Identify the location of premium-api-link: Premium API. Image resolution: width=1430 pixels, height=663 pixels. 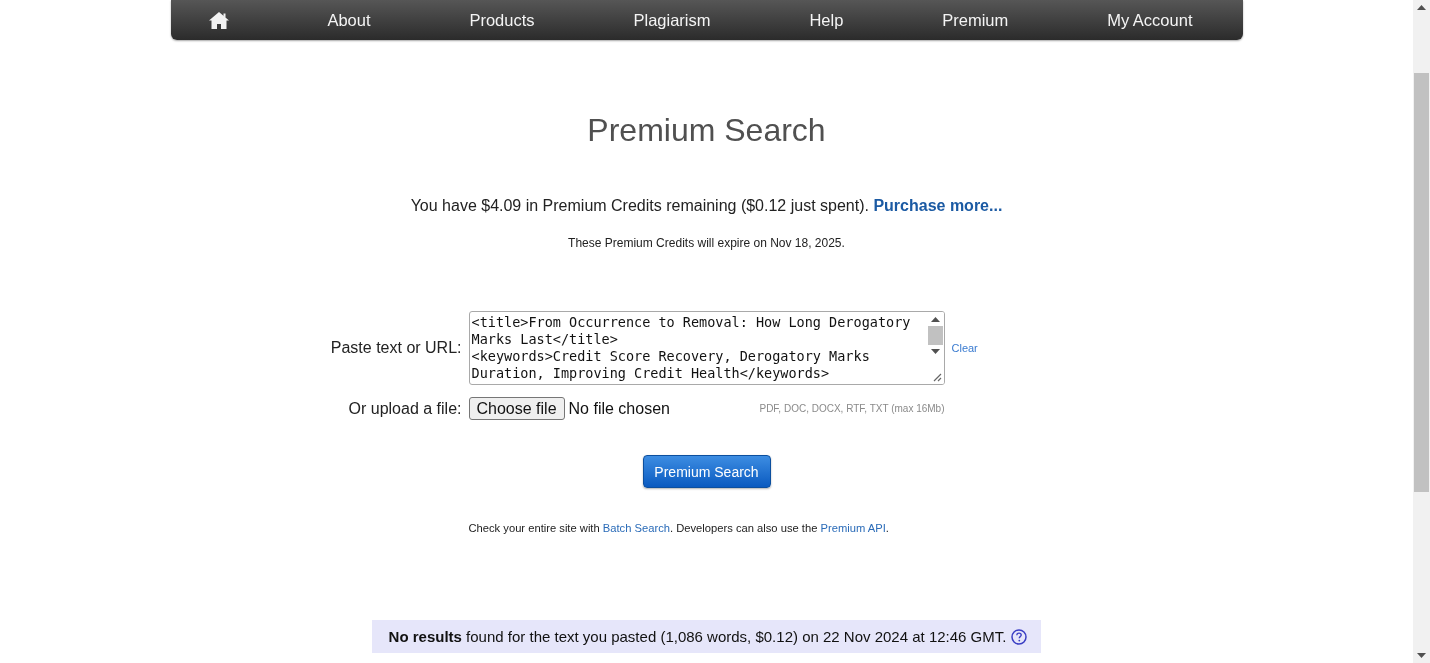
(853, 528).